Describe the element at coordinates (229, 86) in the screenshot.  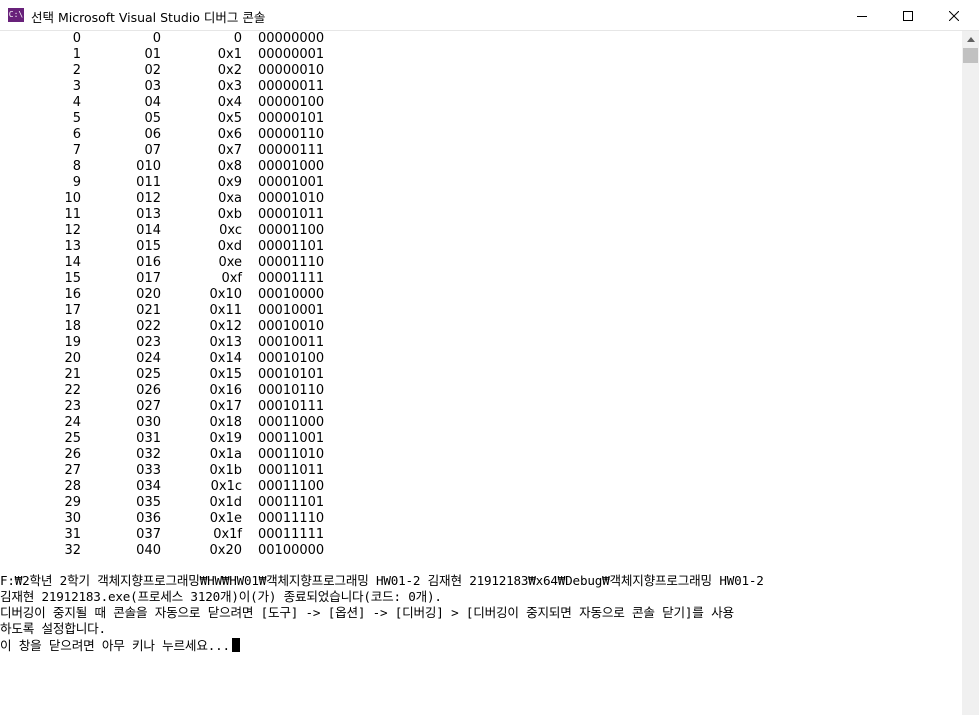
I see `hex-value: 0x3` at that location.